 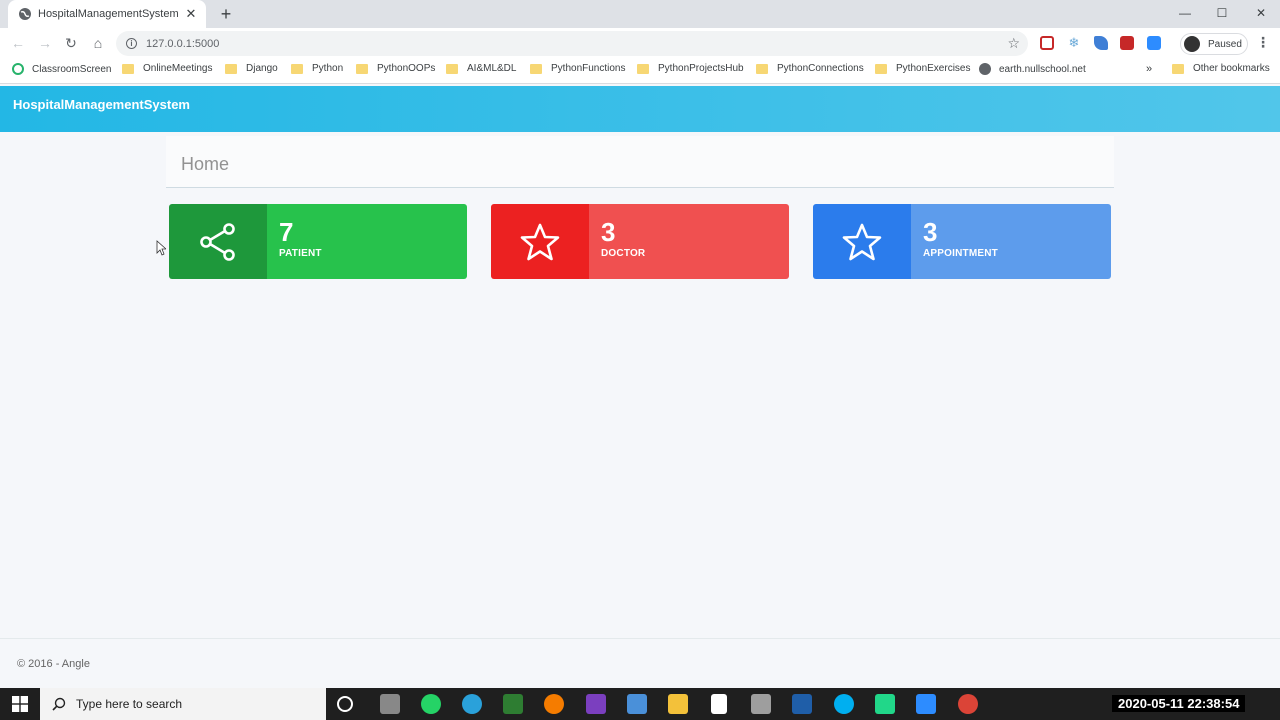 What do you see at coordinates (640, 663) in the screenshot?
I see `page-footer: © 2016 - Angle` at bounding box center [640, 663].